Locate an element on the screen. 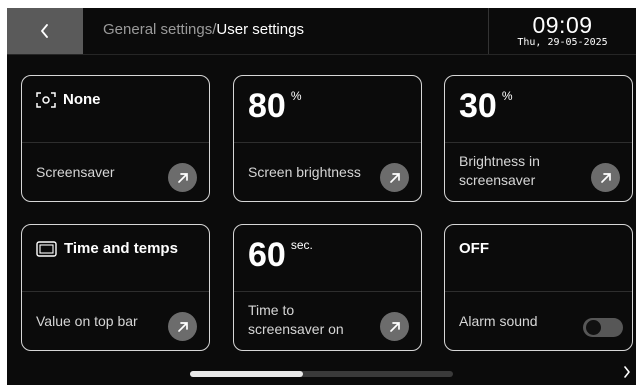  screensaver-icon is located at coordinates (46, 99).